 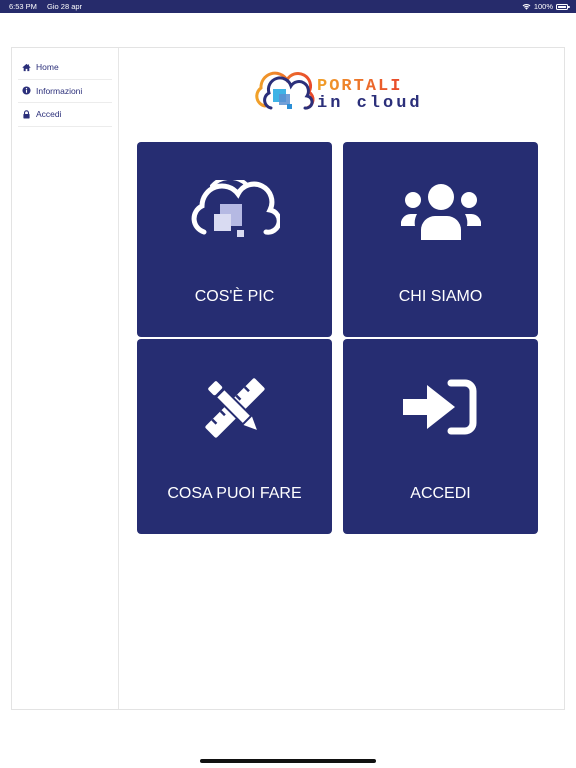 I want to click on home-indicator, so click(x=288, y=761).